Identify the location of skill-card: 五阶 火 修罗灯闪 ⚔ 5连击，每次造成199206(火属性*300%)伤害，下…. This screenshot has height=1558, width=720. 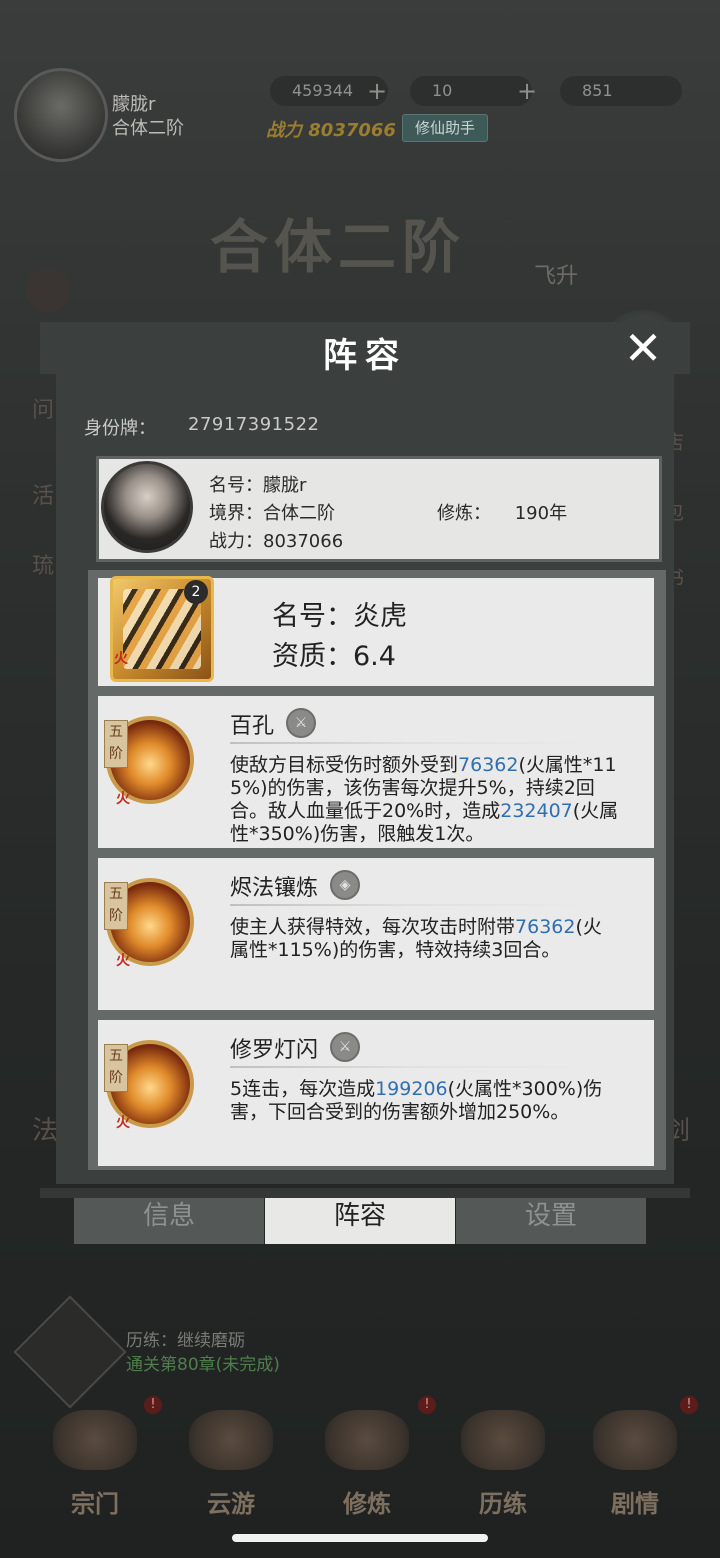
(376, 1093).